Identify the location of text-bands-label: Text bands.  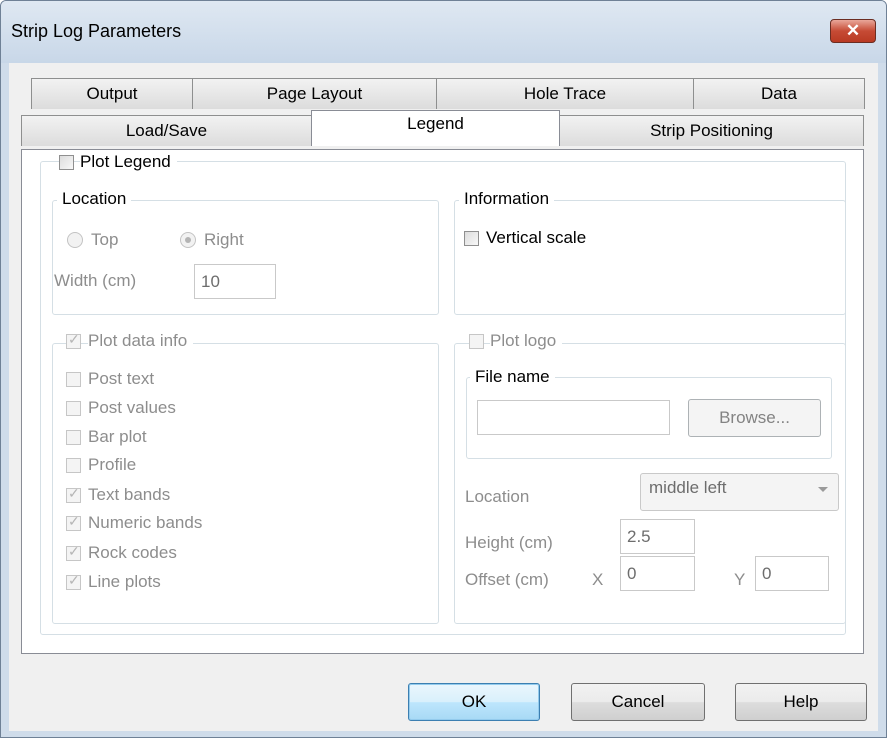
(129, 494).